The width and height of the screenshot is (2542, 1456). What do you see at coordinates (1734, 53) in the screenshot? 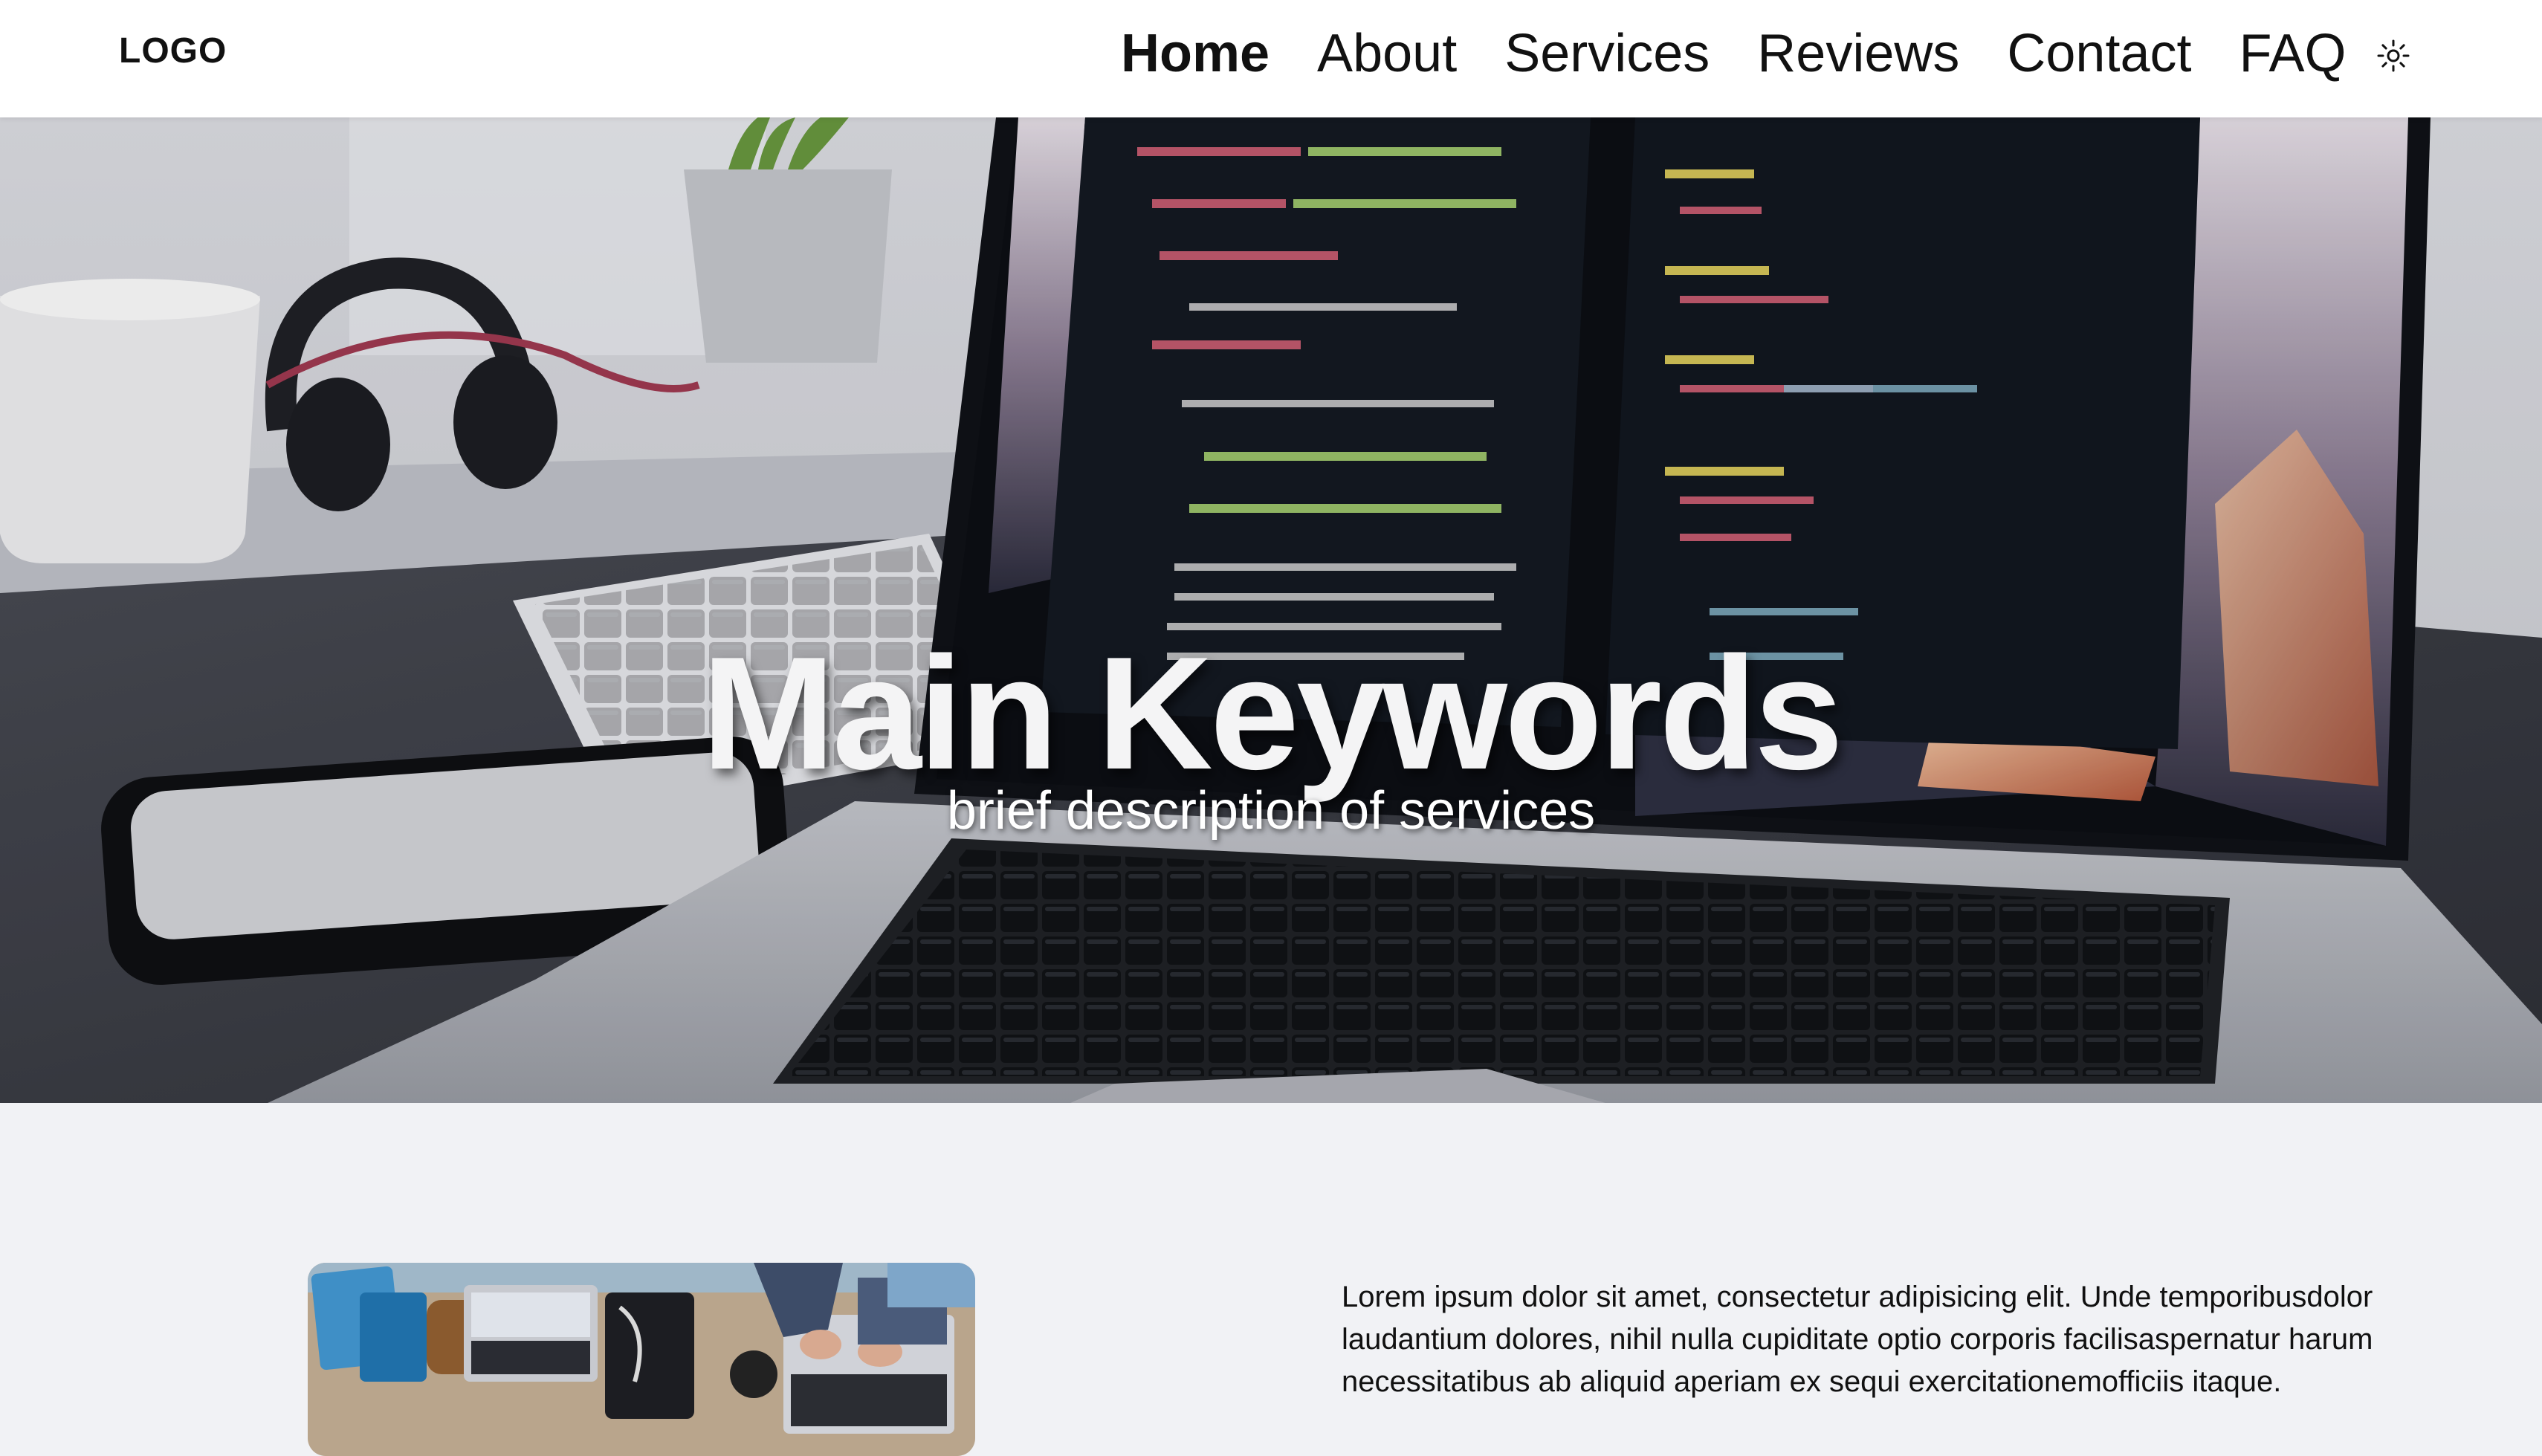
I see `main-nav: Home About Services Reviews Contact FAQ` at bounding box center [1734, 53].